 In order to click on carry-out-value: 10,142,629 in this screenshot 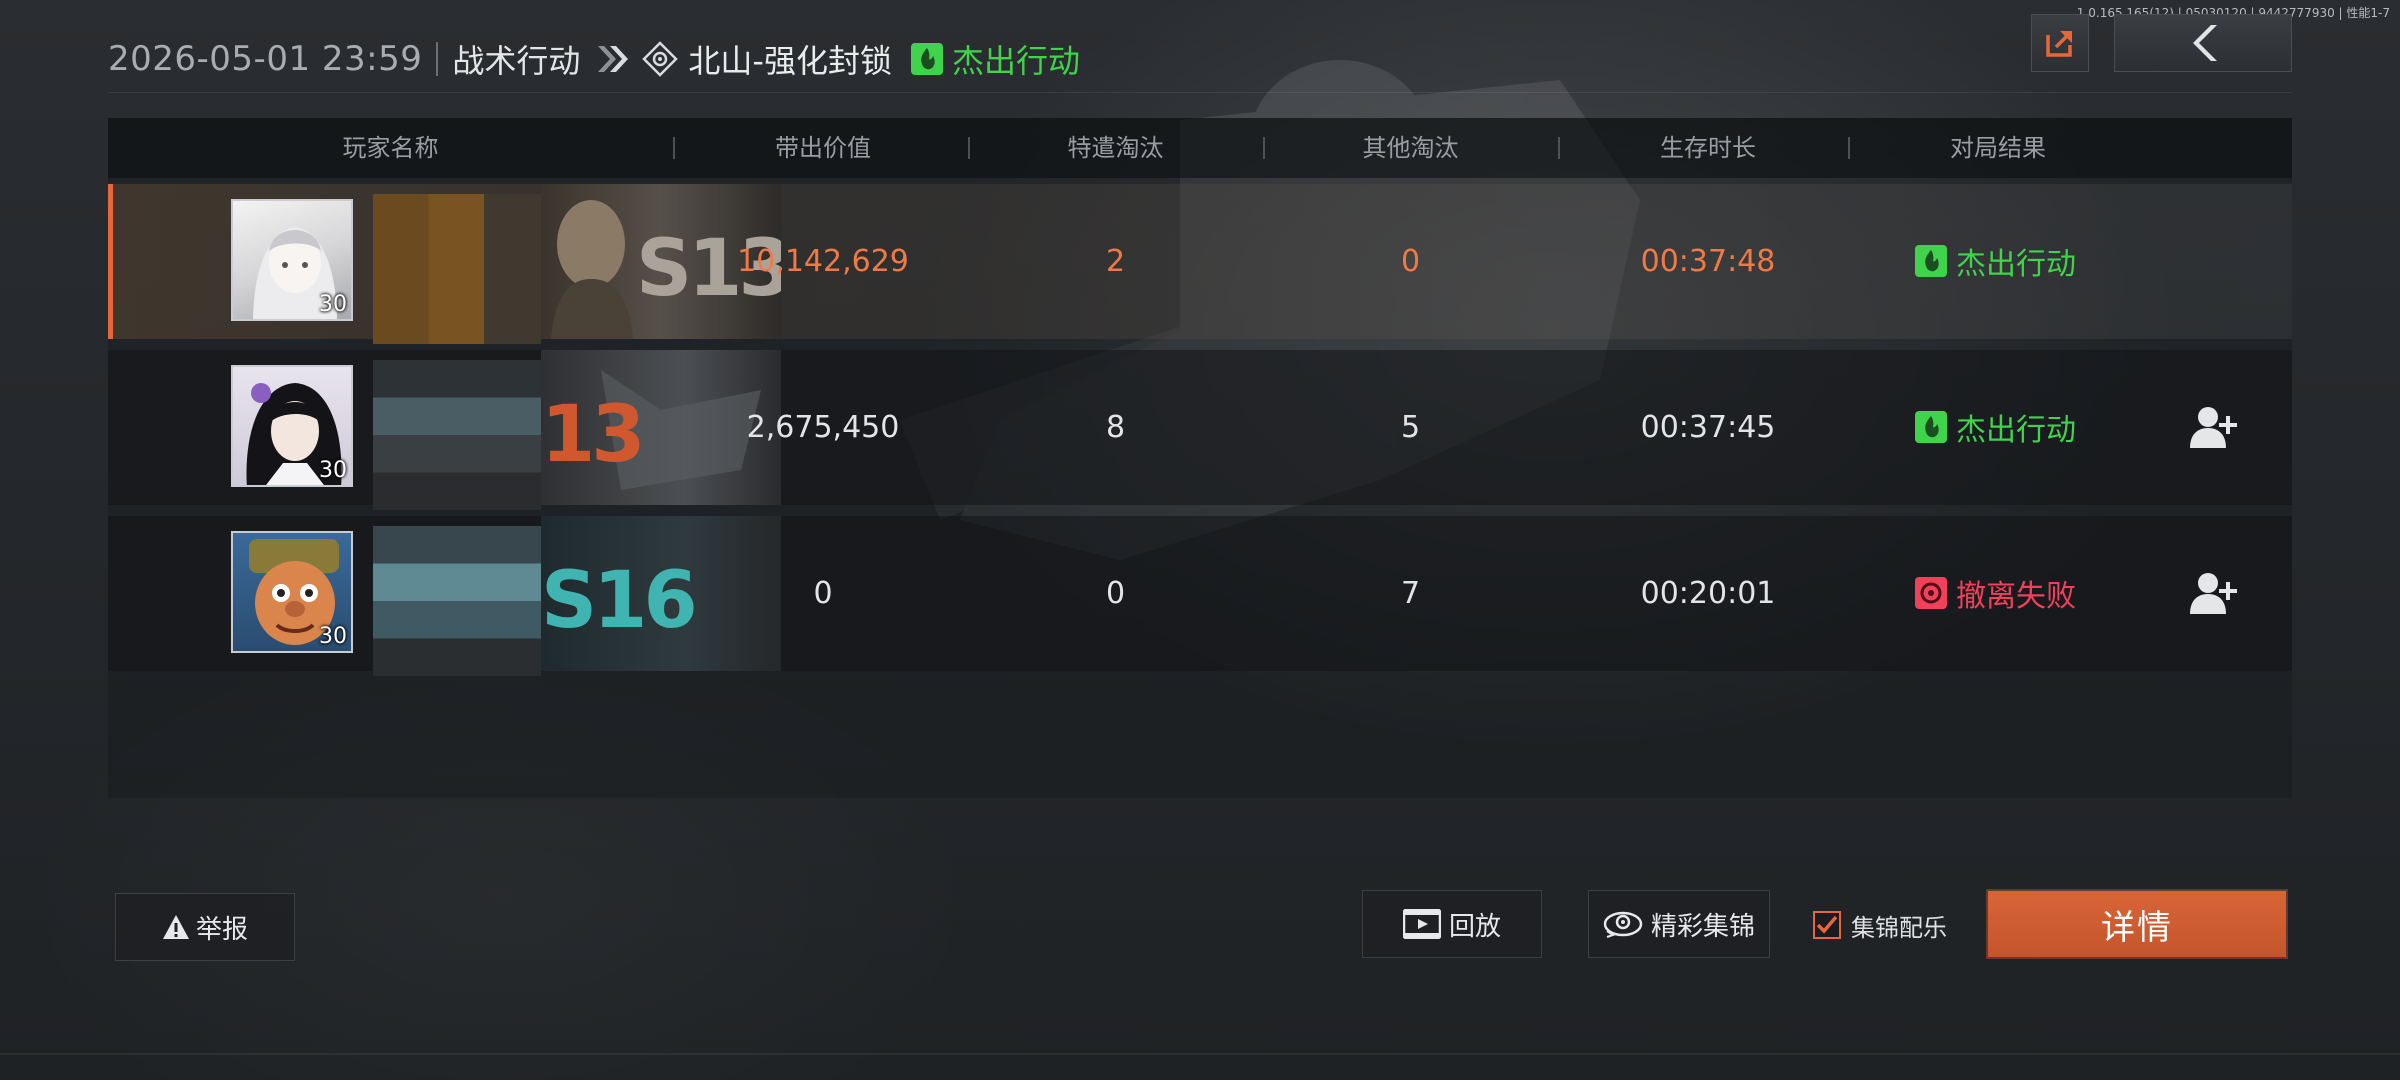, I will do `click(823, 261)`.